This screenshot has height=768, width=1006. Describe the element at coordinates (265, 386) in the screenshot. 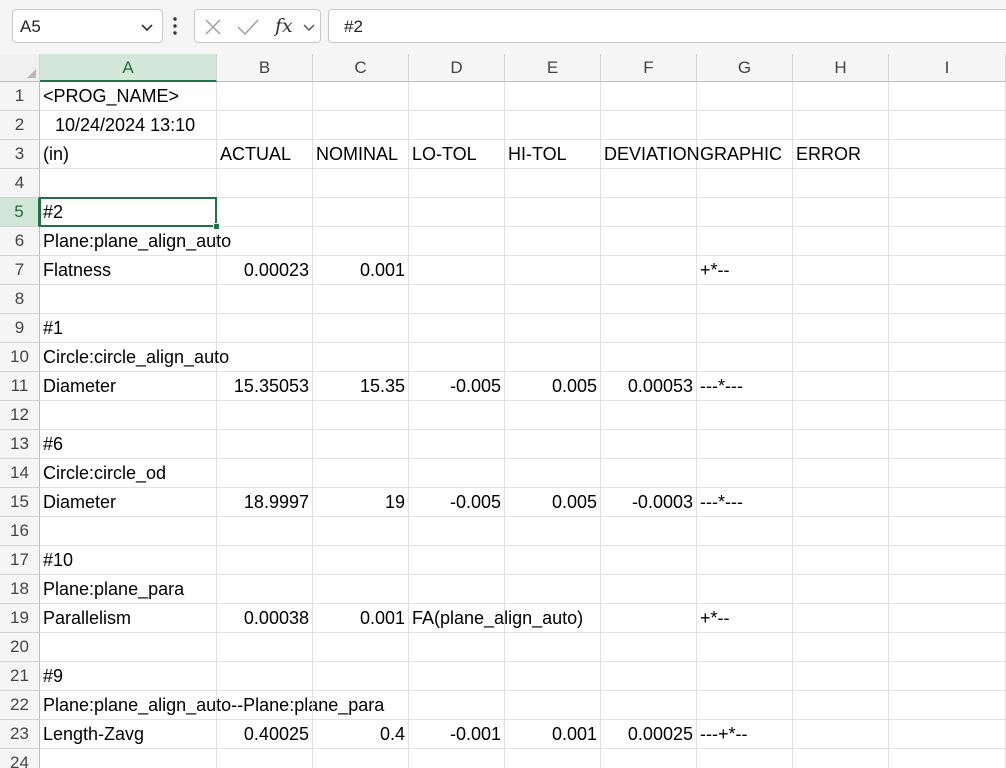

I see `cell-b11: 15.35053` at that location.